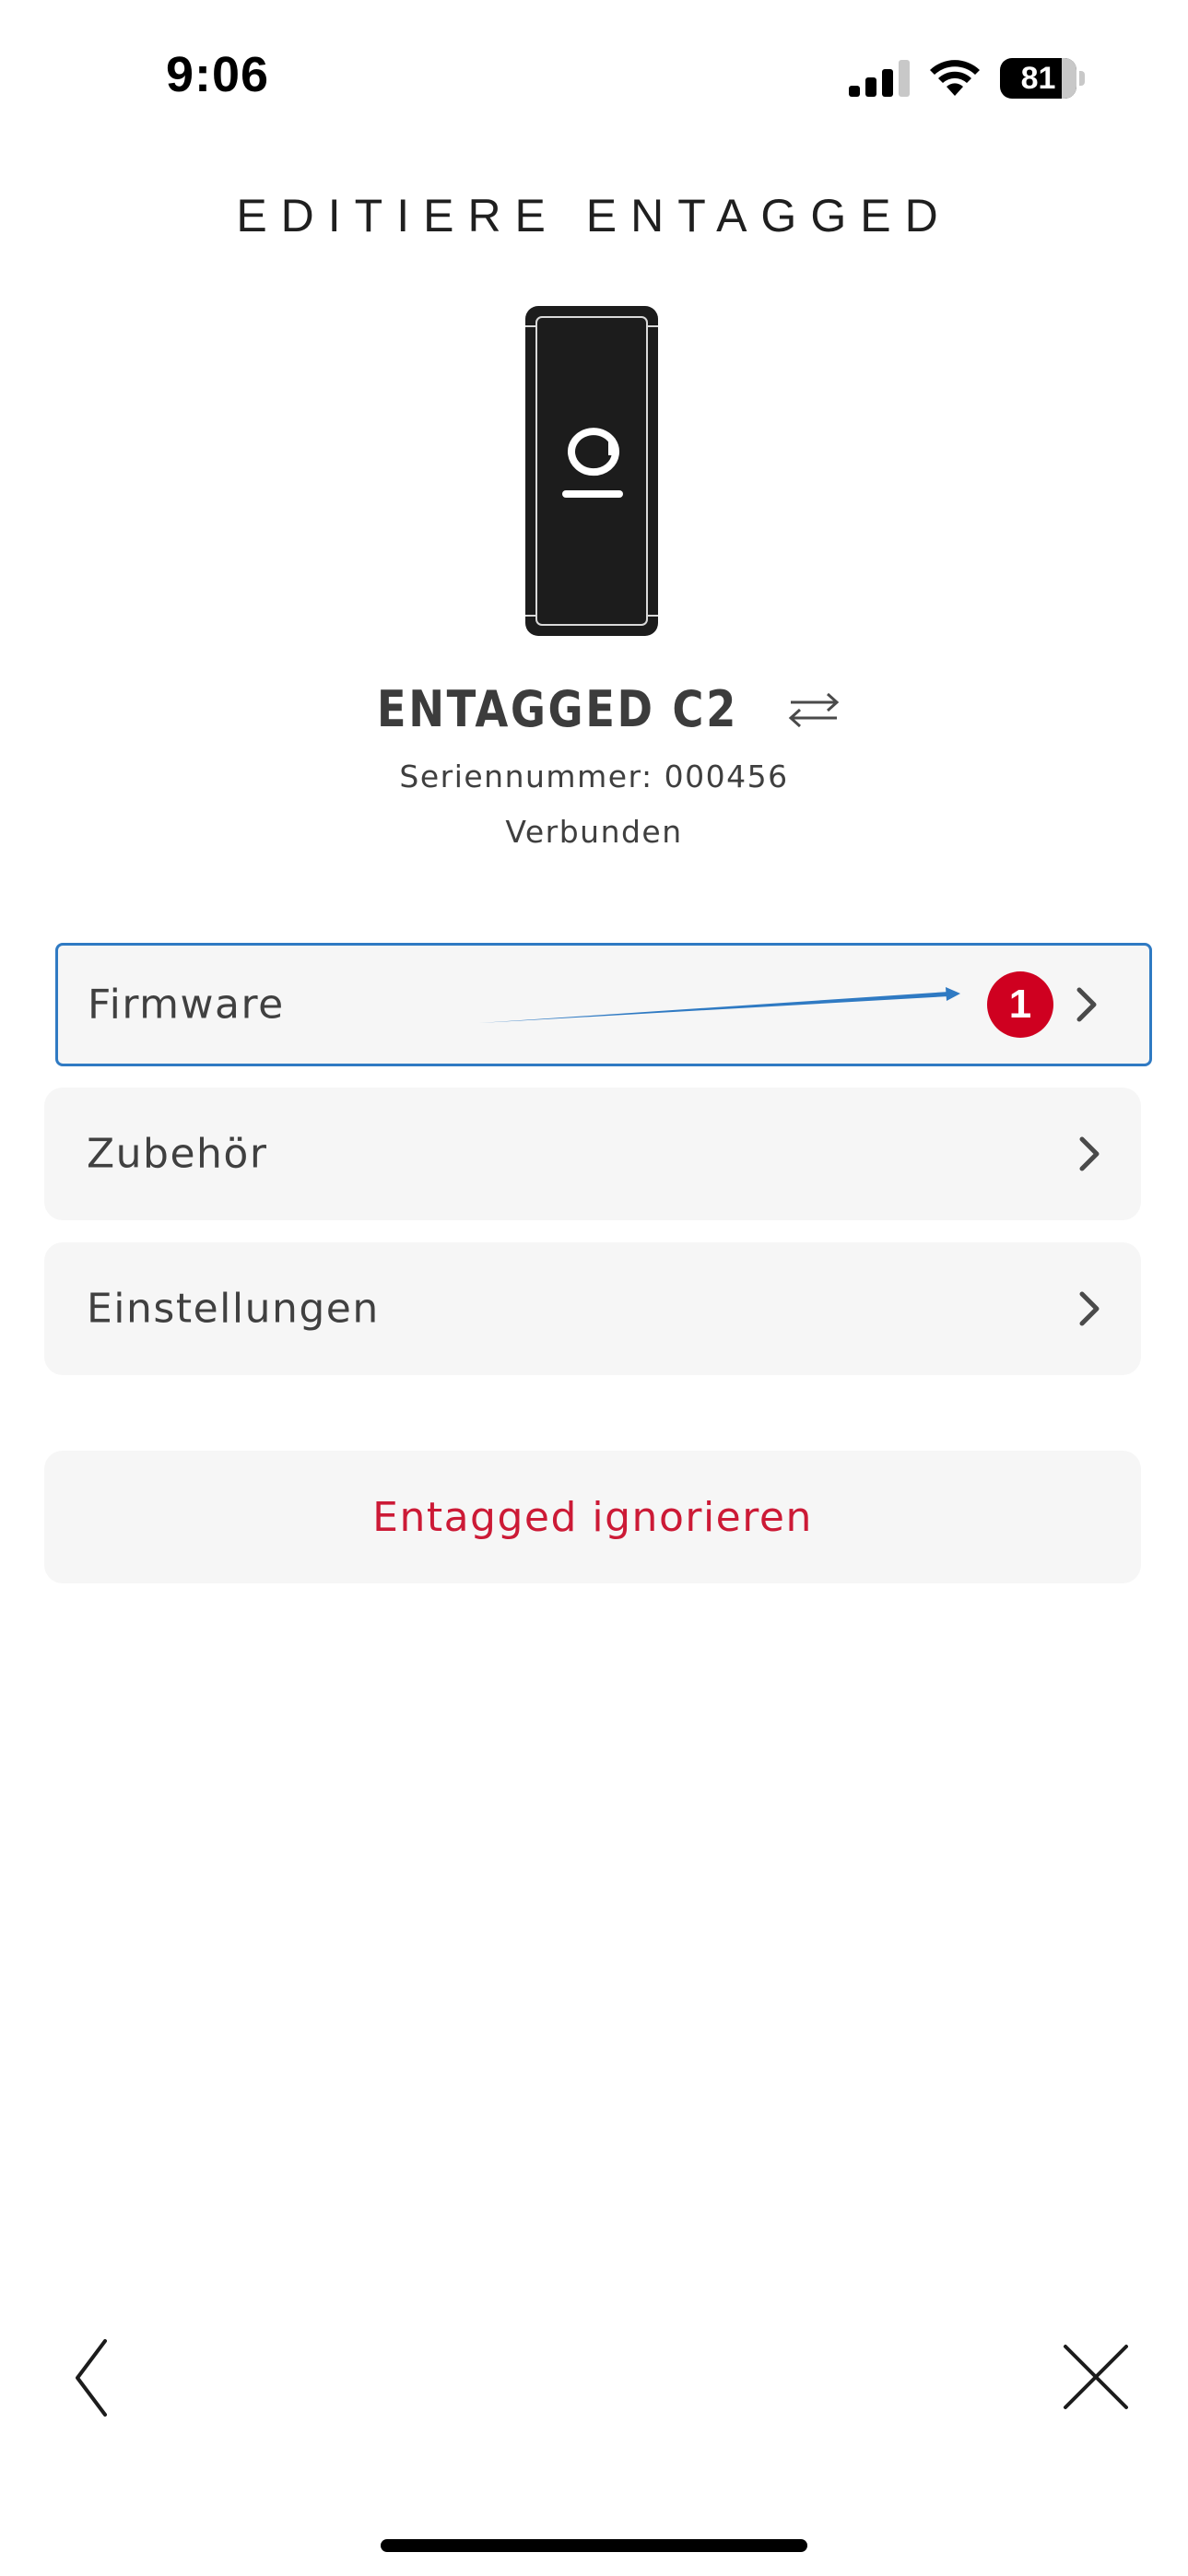 The image size is (1188, 2576). I want to click on menu-item-label: Zubehör, so click(177, 1154).